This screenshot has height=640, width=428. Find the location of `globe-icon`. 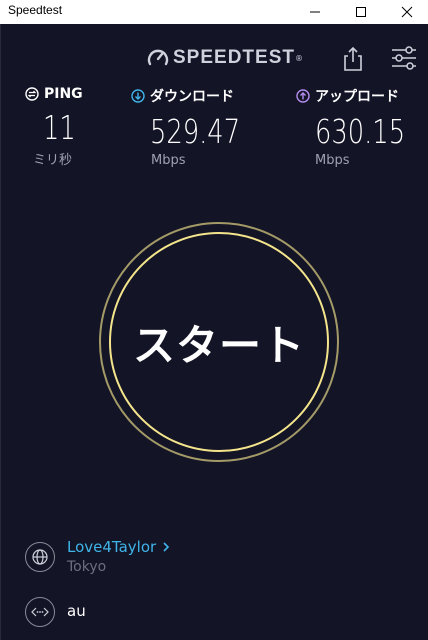

globe-icon is located at coordinates (40, 557).